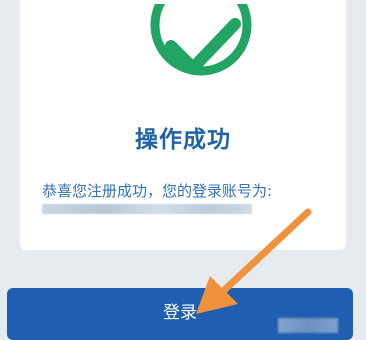 This screenshot has width=366, height=340. I want to click on check-circle-icon, so click(201, 40).